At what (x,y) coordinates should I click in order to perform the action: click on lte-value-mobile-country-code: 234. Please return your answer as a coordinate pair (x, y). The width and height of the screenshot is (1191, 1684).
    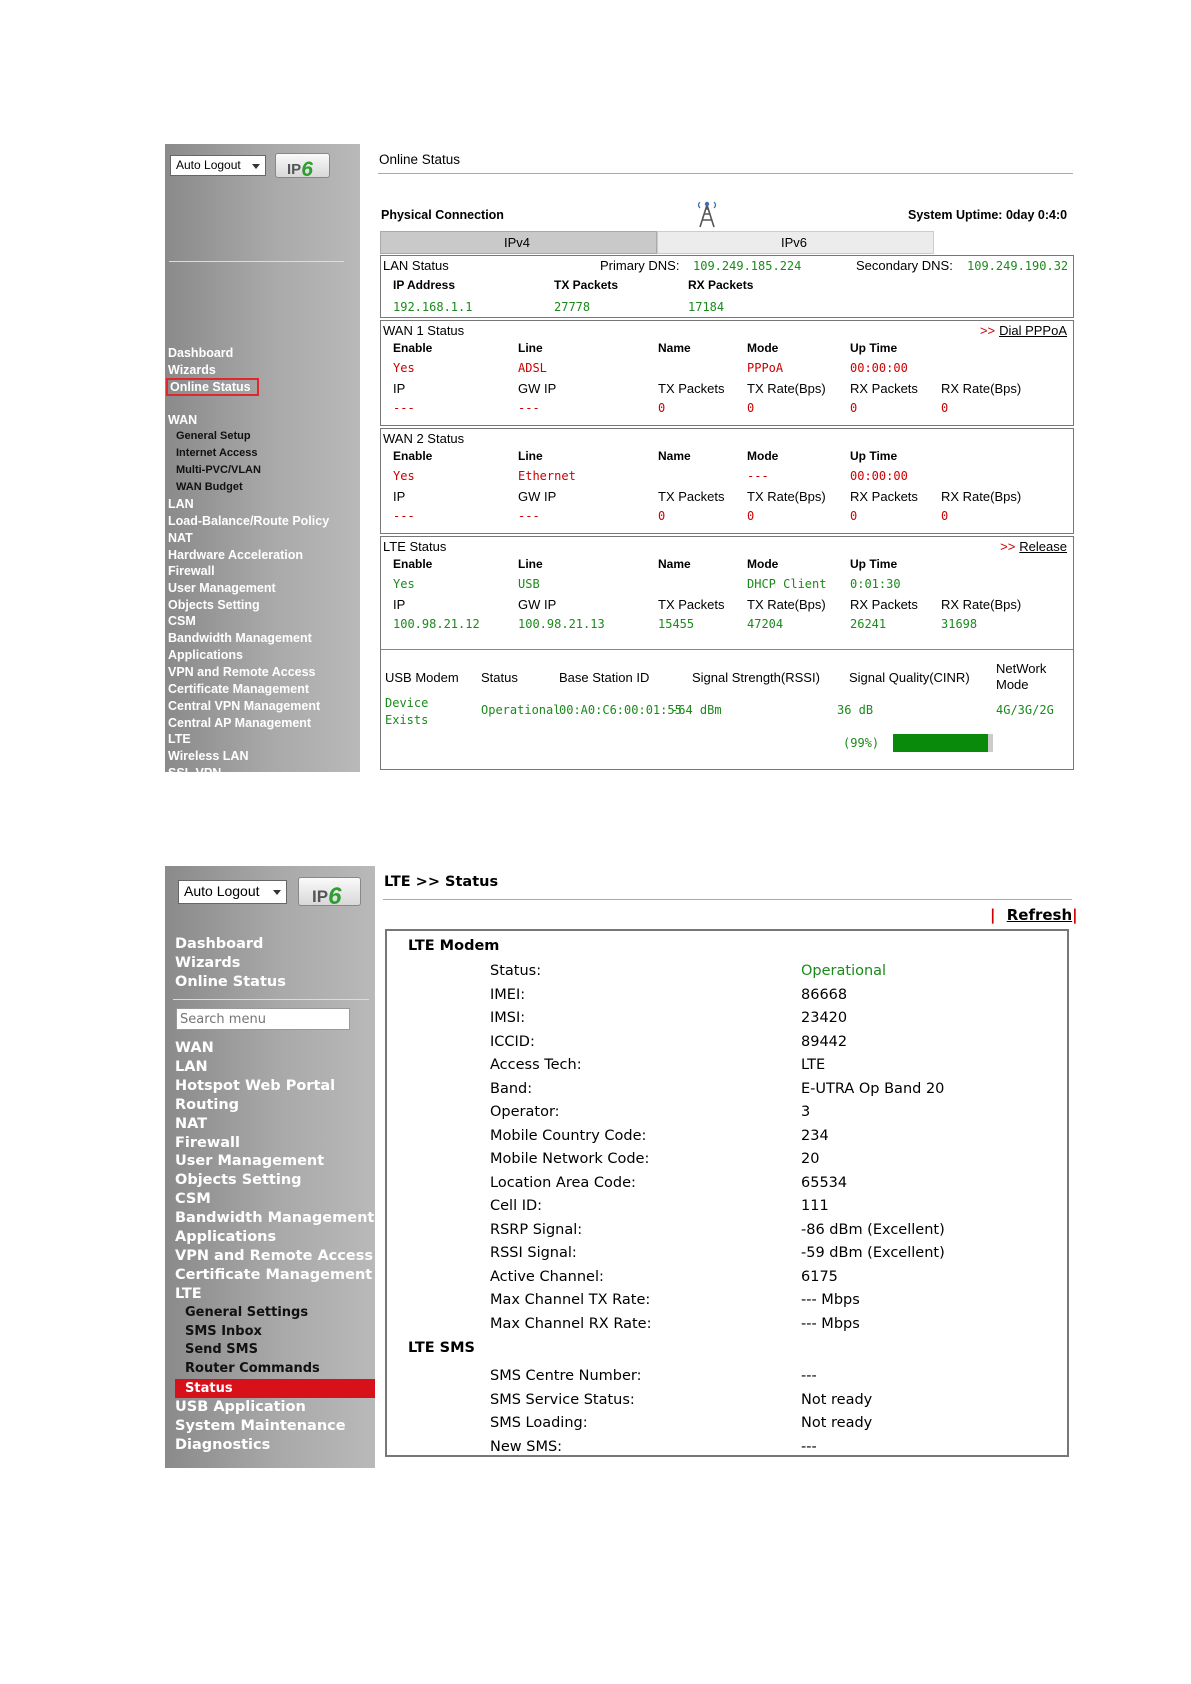
    Looking at the image, I should click on (815, 1135).